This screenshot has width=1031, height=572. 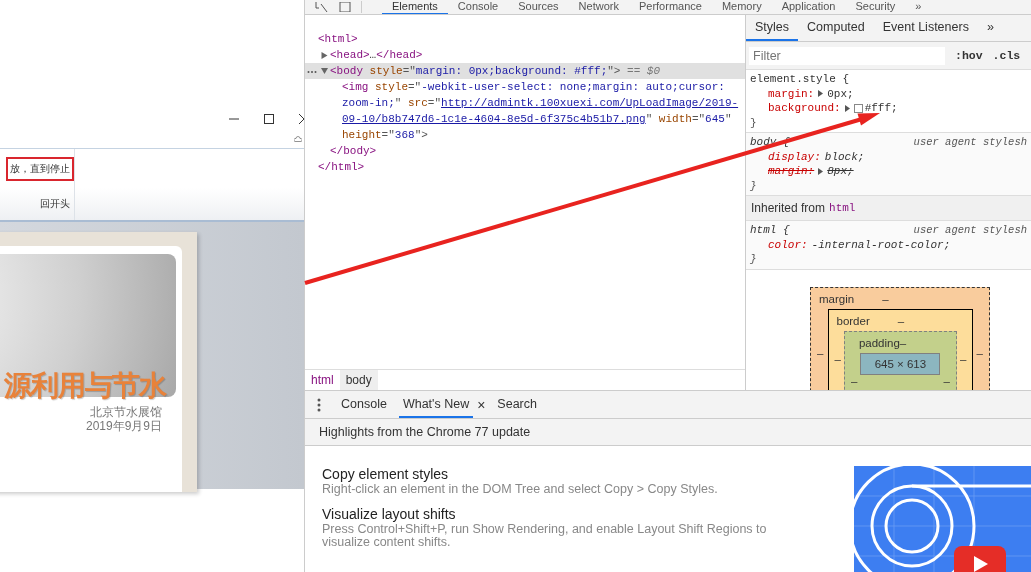 I want to click on ribbon-option: 放，直到停止, so click(x=40, y=169).